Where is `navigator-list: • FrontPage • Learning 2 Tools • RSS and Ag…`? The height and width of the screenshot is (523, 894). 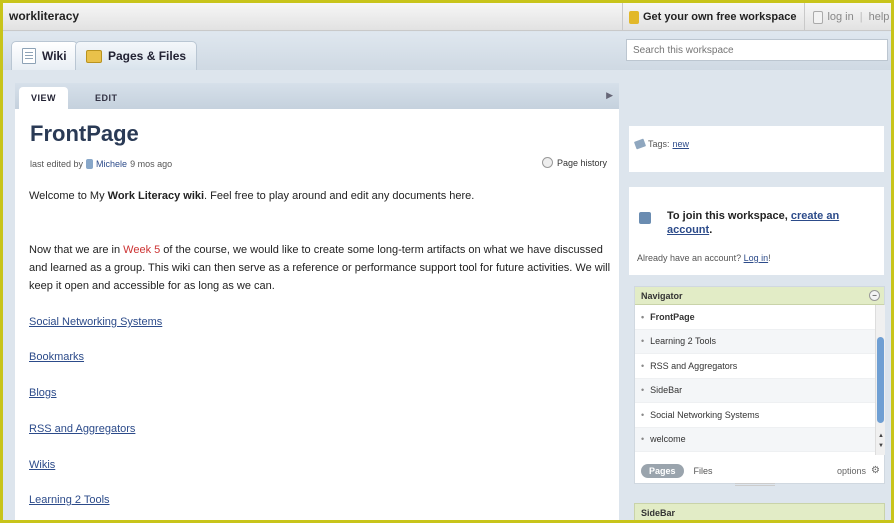
navigator-list: • FrontPage • Learning 2 Tools • RSS and Ag… is located at coordinates (755, 378).